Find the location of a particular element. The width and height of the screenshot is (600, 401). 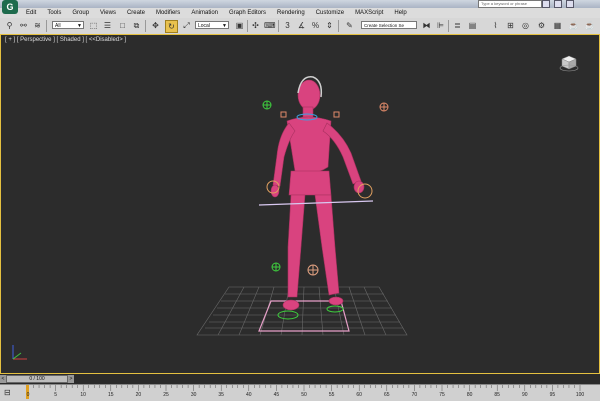

time-slider: 0 / 100 is located at coordinates (37, 379).